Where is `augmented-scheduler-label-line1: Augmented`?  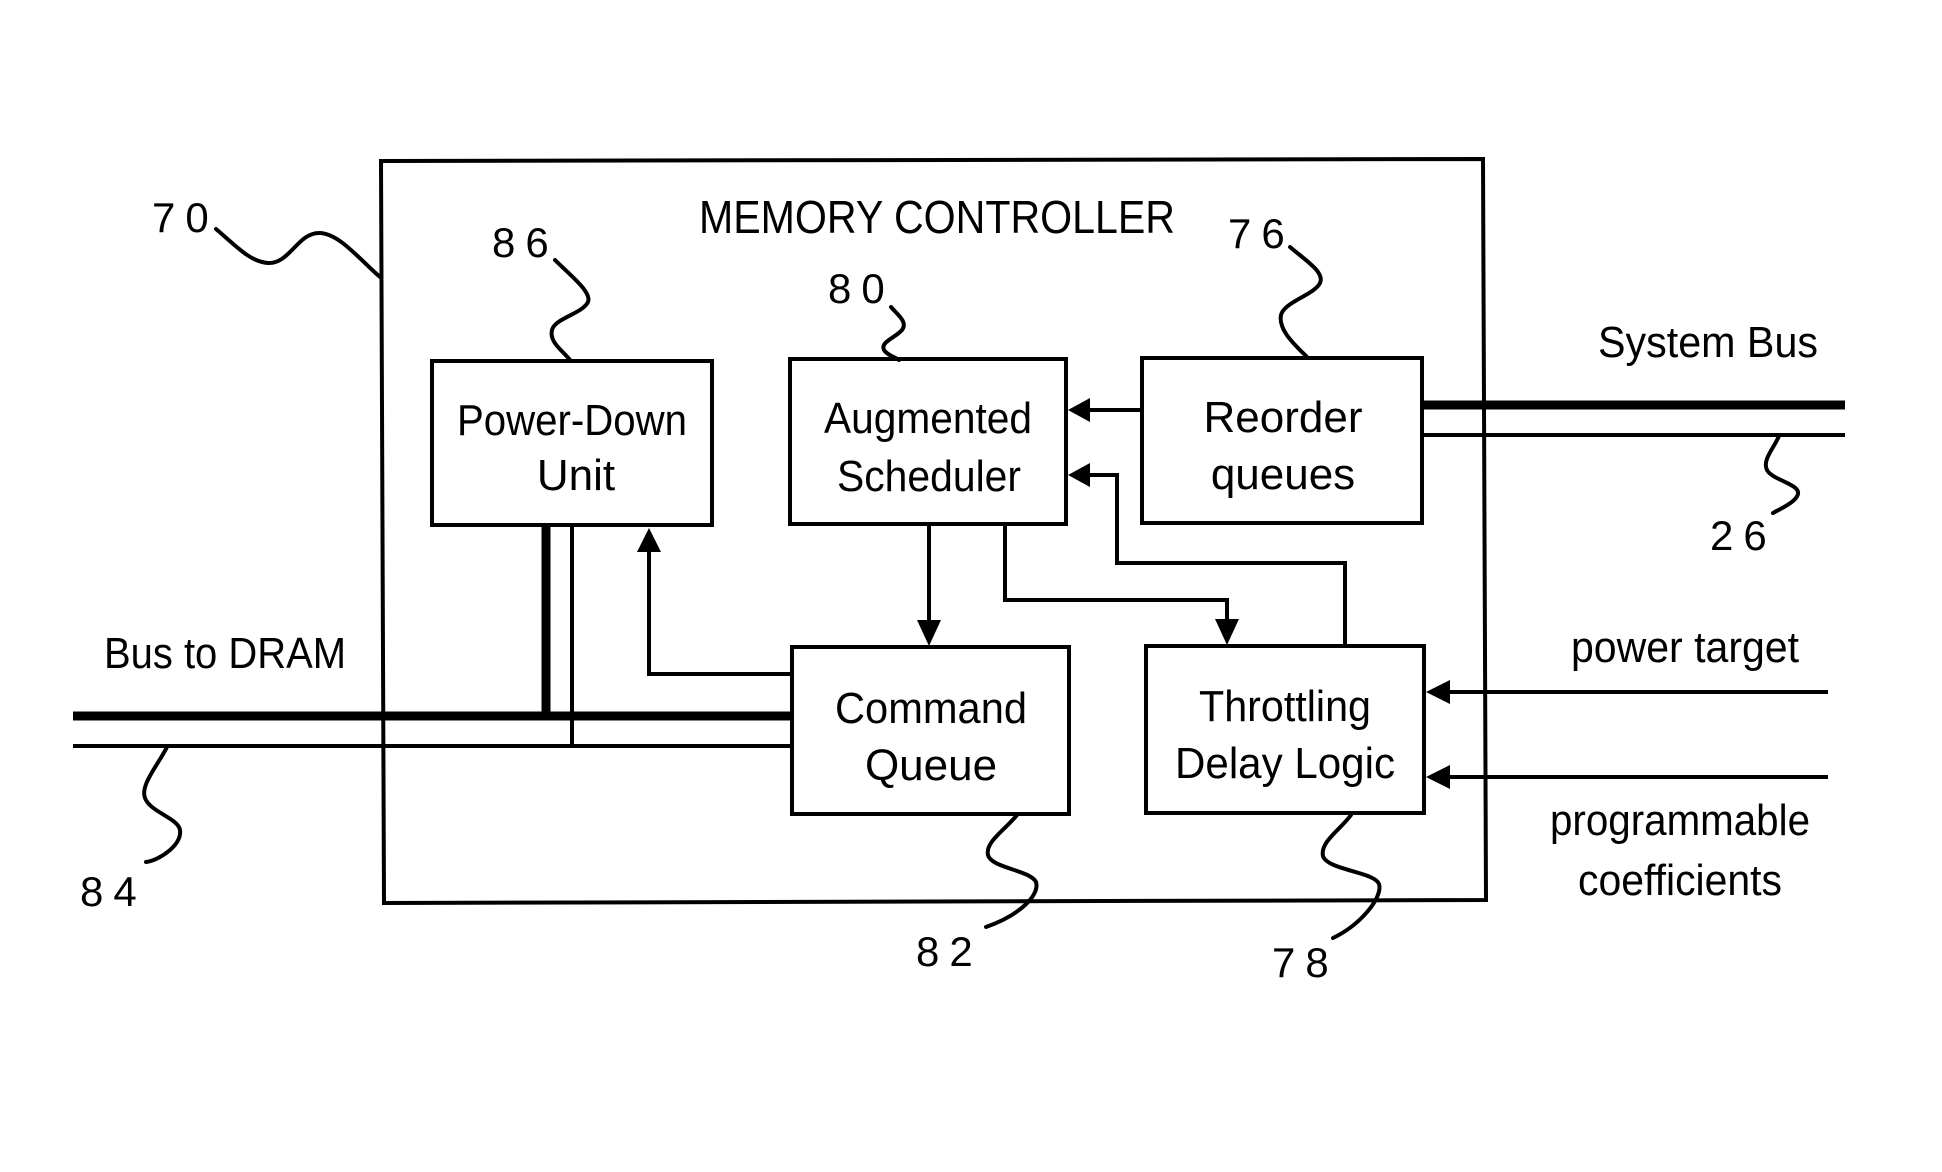 augmented-scheduler-label-line1: Augmented is located at coordinates (928, 418).